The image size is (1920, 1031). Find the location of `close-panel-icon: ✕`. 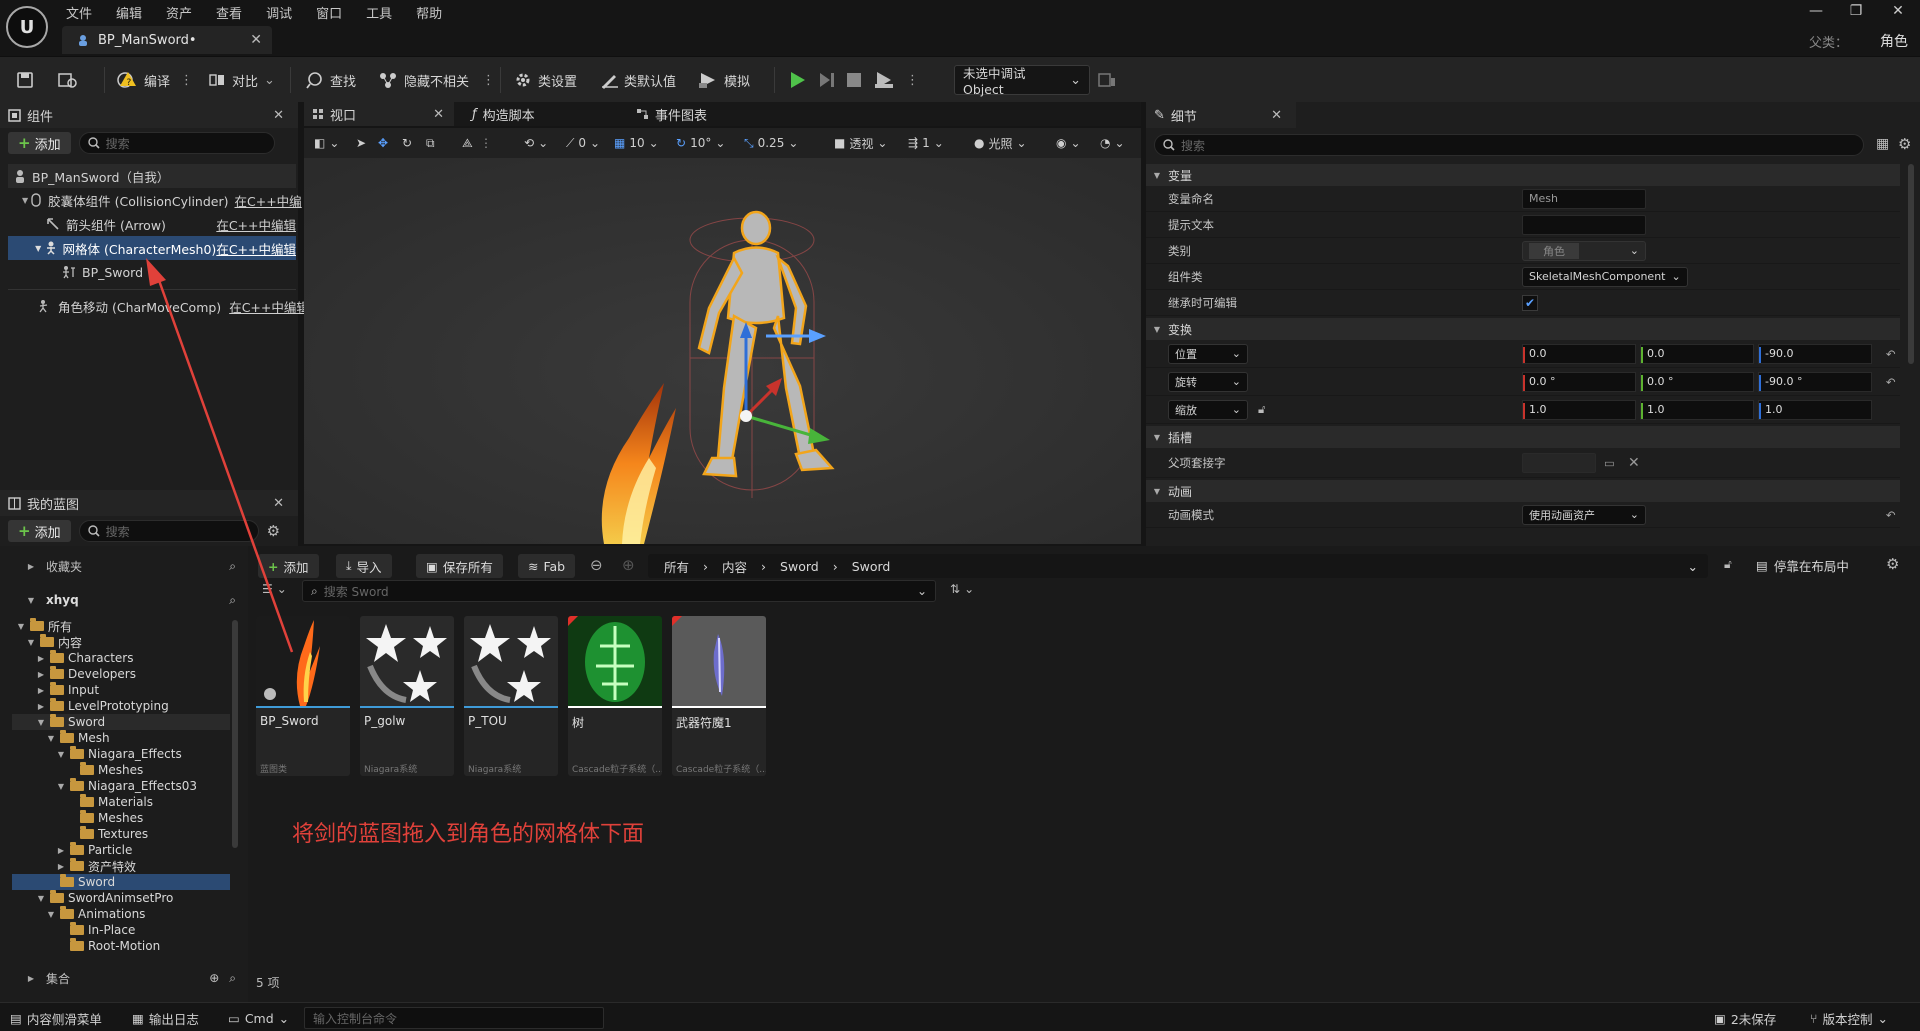

close-panel-icon: ✕ is located at coordinates (278, 115).